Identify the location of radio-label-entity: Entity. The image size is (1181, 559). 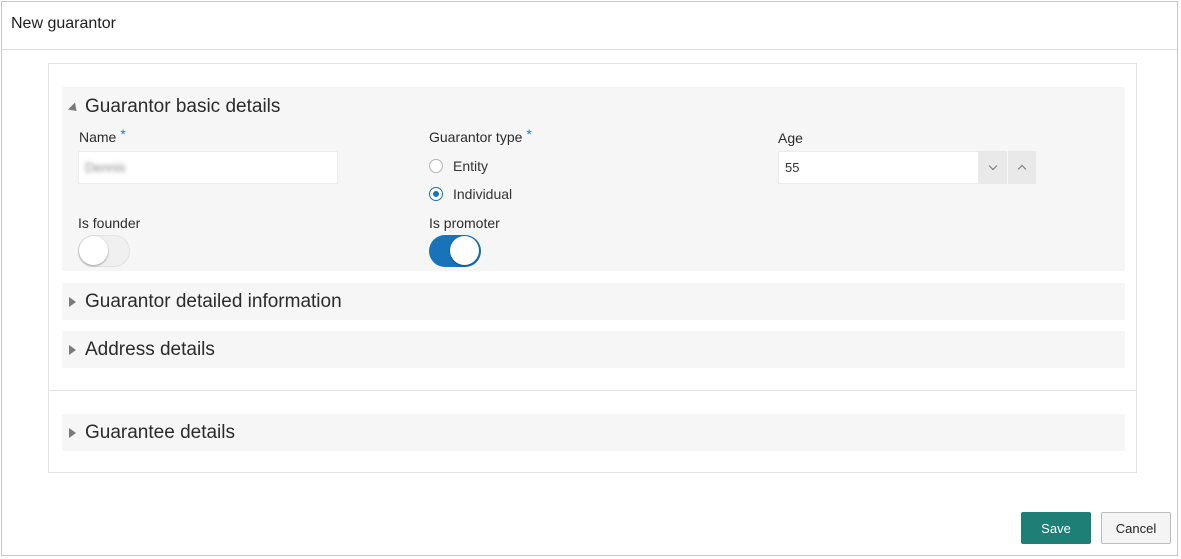
(471, 166).